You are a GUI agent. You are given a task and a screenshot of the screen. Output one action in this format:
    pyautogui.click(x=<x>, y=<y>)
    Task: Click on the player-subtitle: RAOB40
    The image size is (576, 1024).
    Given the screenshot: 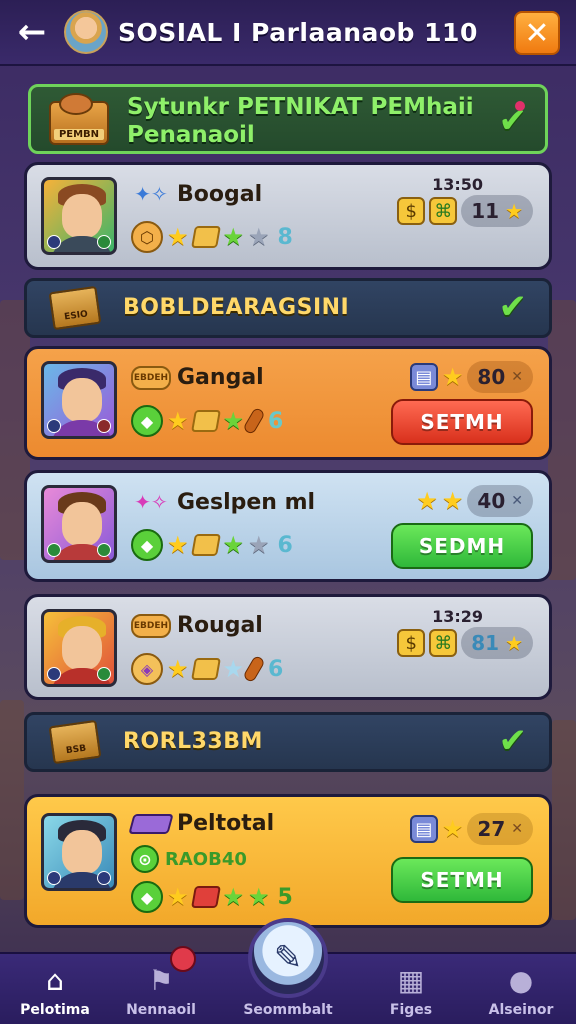 What is the action you would take?
    pyautogui.click(x=206, y=859)
    